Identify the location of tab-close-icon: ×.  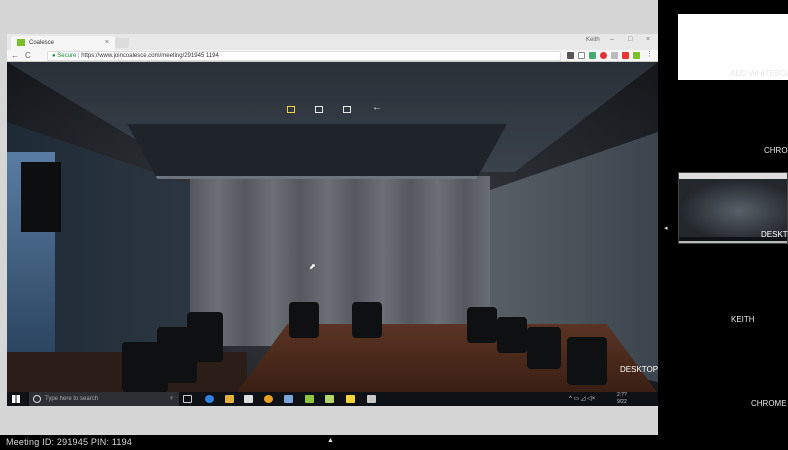
(107, 42).